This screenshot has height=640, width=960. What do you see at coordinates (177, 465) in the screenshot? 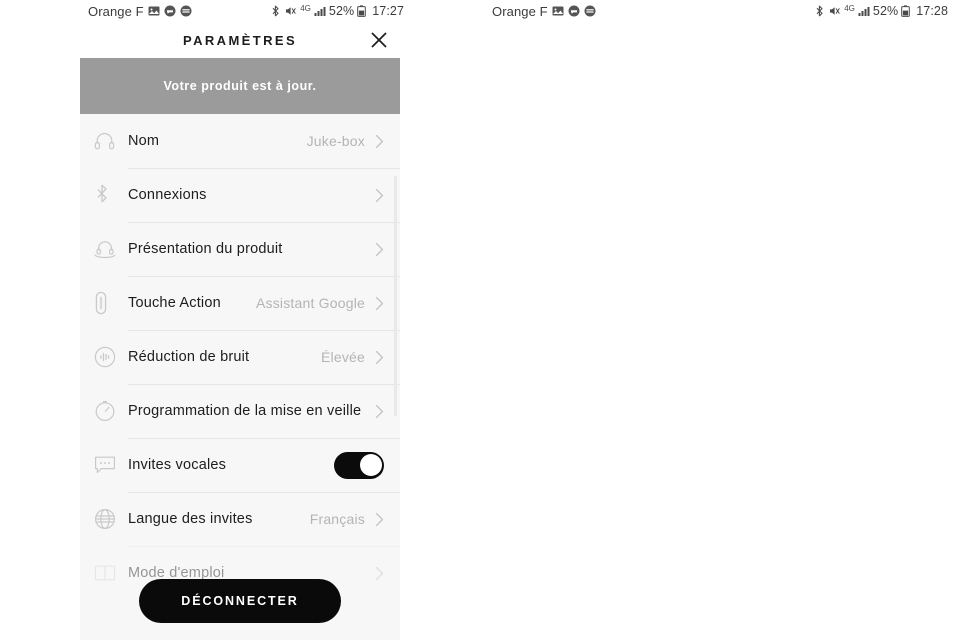
I see `settings-row-label: Invites vocales` at bounding box center [177, 465].